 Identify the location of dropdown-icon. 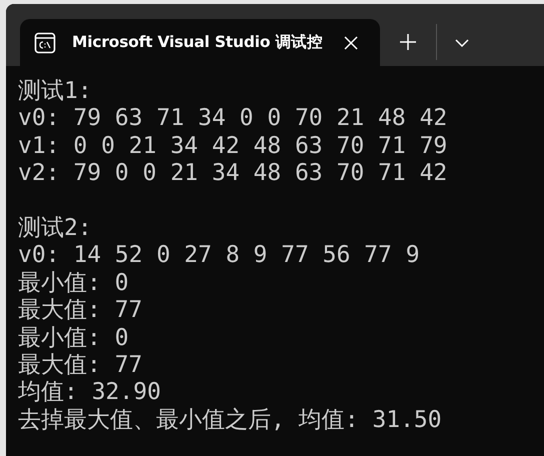
(462, 43).